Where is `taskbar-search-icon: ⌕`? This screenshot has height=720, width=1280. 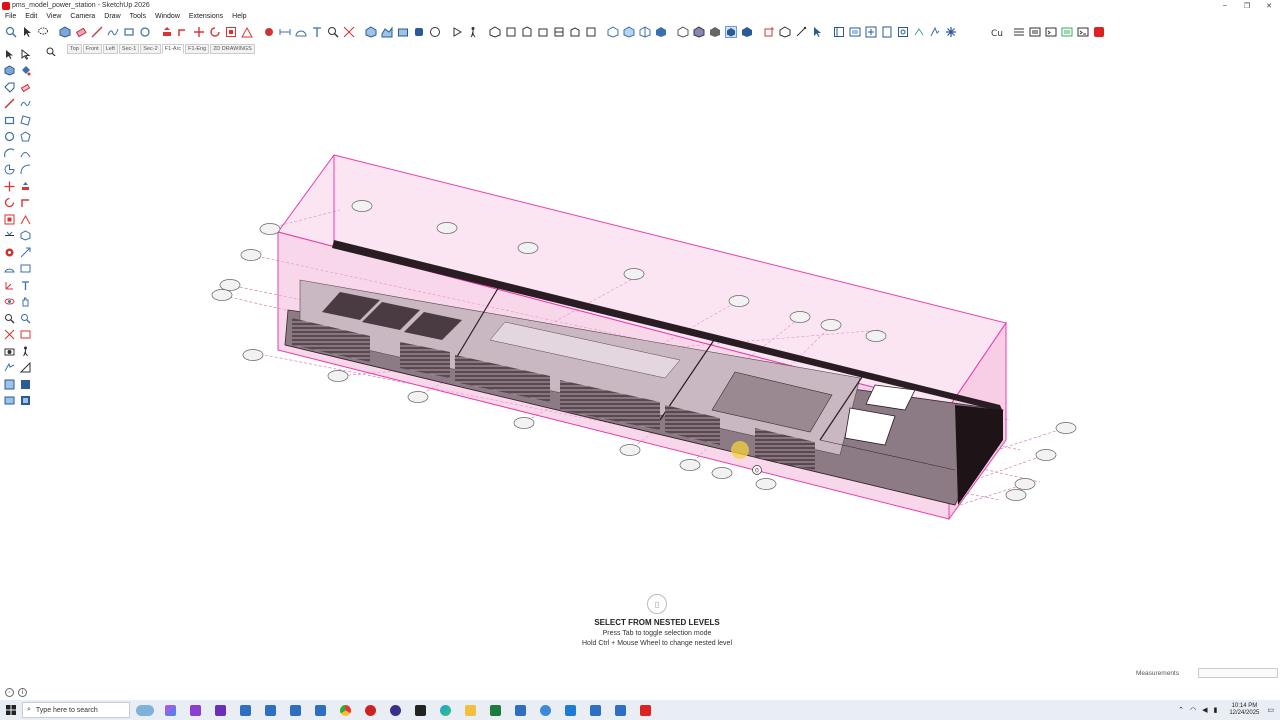
taskbar-search-icon: ⌕ is located at coordinates (29, 709).